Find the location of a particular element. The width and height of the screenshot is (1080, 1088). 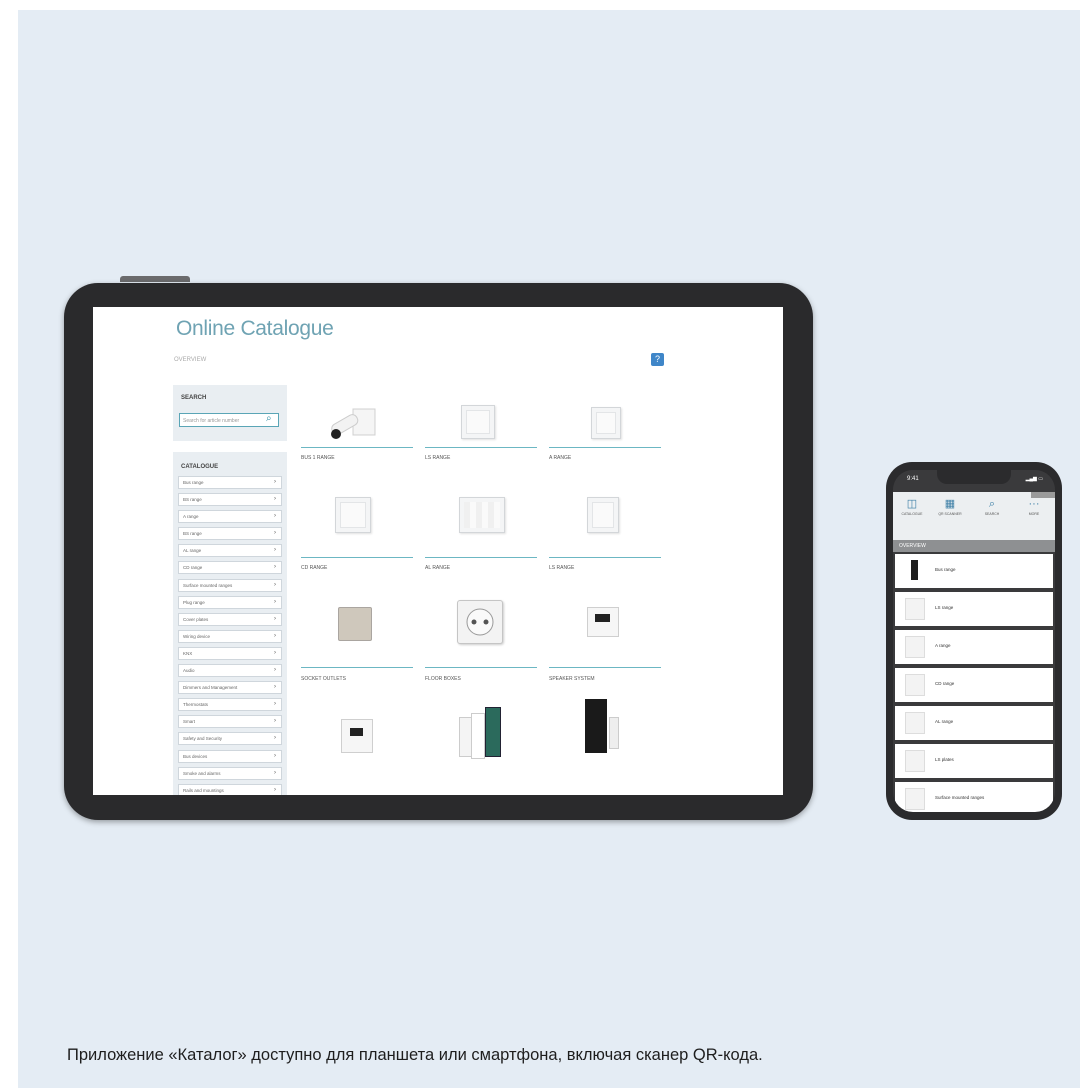

product-label: AL RANGE is located at coordinates (437, 568).